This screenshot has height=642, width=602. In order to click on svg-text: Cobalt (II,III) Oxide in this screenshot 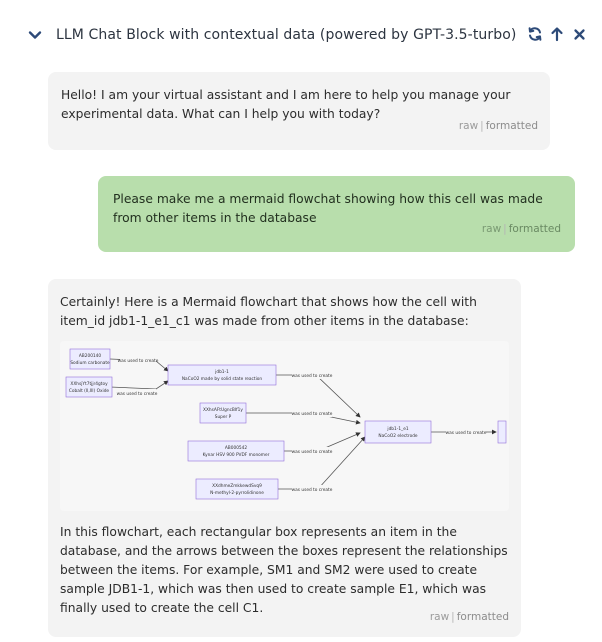, I will do `click(89, 391)`.